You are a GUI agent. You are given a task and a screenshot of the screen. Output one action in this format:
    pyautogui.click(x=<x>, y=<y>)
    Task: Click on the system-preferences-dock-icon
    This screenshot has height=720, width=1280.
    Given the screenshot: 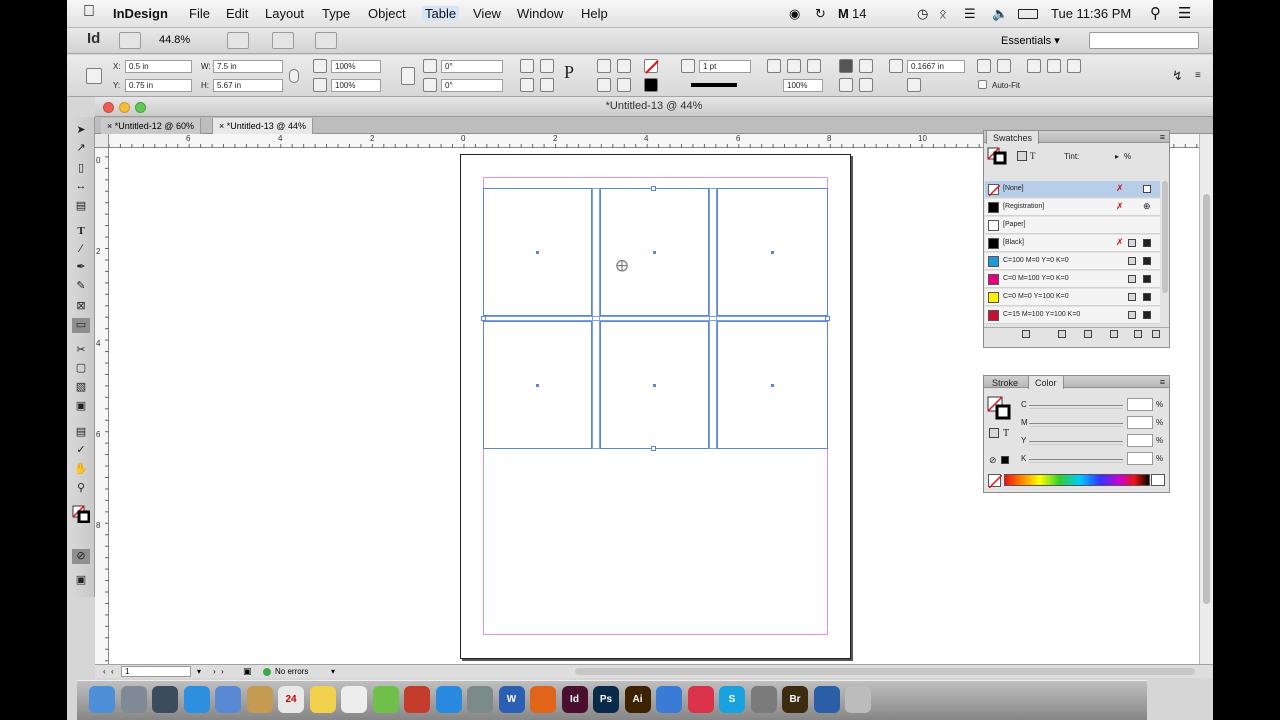 What is the action you would take?
    pyautogui.click(x=763, y=699)
    